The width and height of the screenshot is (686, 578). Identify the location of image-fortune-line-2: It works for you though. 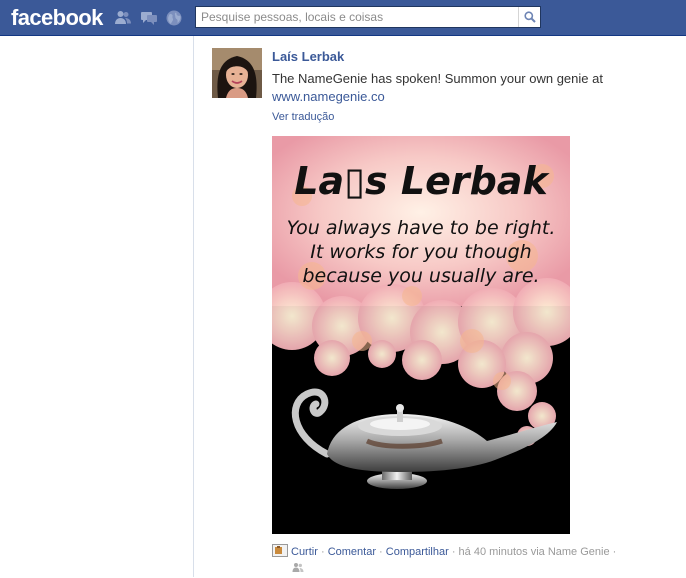
(420, 252).